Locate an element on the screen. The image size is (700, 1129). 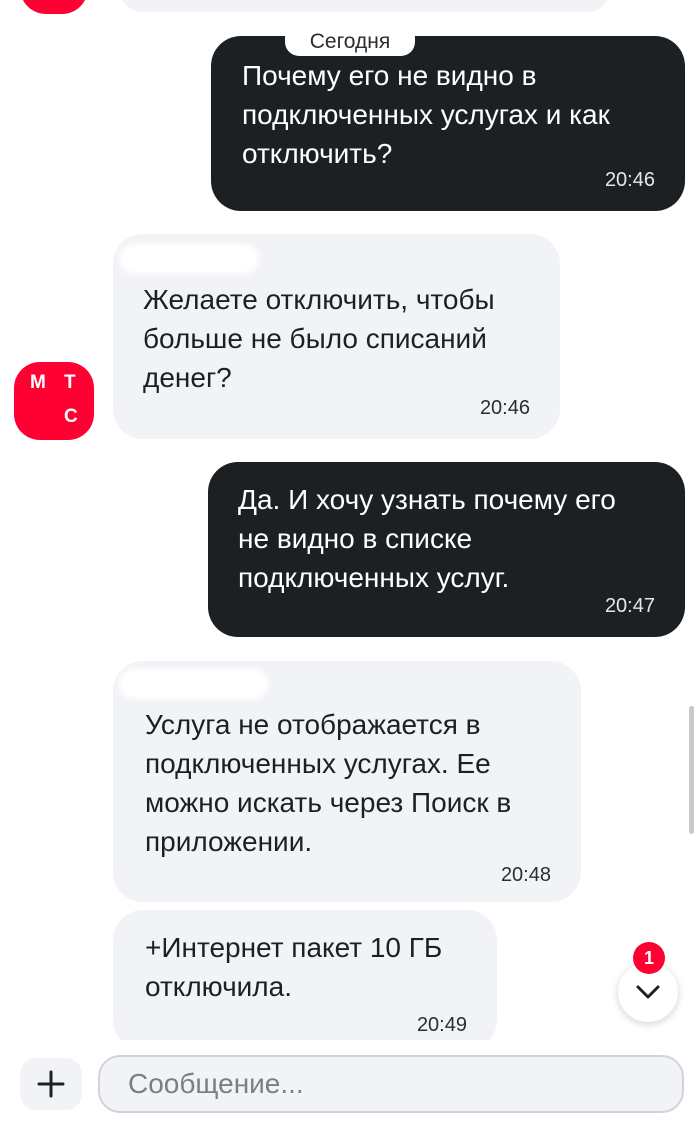
avatar-letter: М is located at coordinates (38, 382).